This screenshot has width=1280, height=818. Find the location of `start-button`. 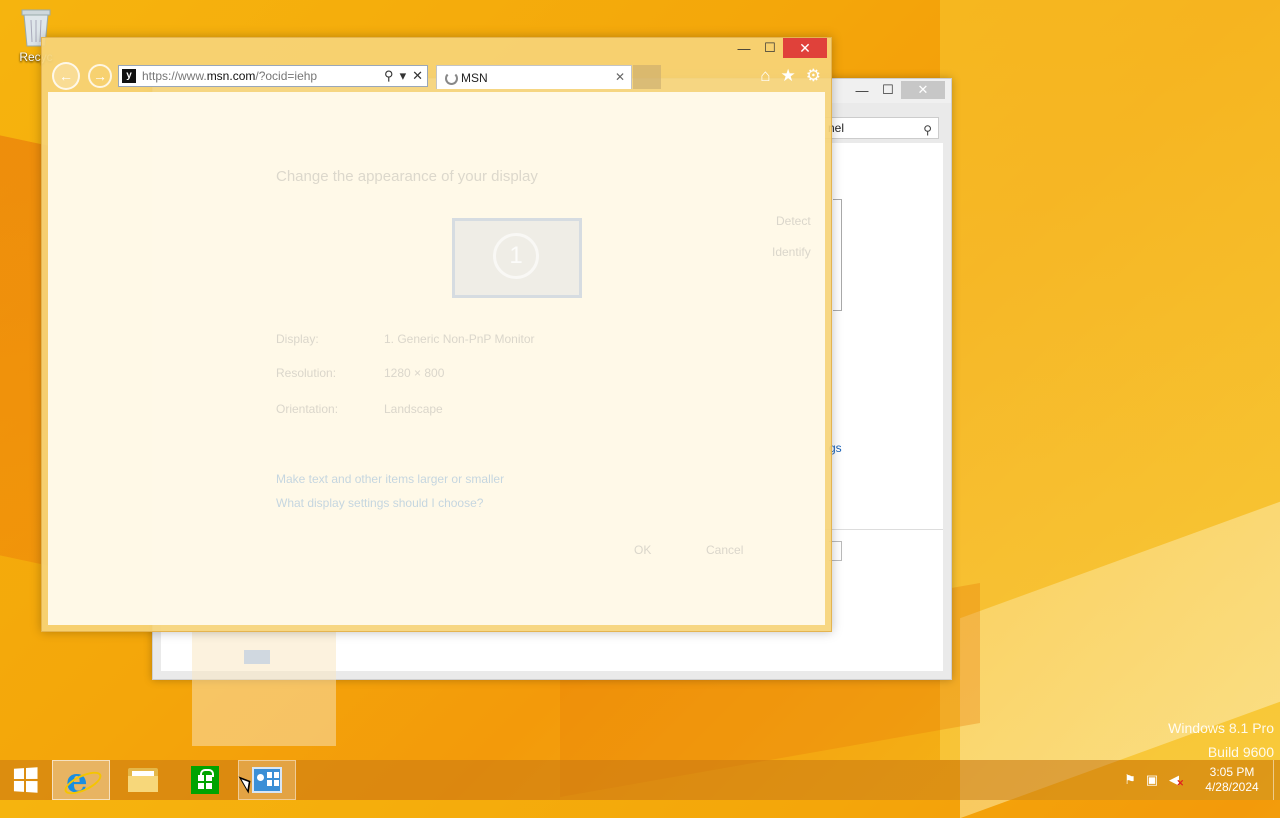

start-button is located at coordinates (25, 780).